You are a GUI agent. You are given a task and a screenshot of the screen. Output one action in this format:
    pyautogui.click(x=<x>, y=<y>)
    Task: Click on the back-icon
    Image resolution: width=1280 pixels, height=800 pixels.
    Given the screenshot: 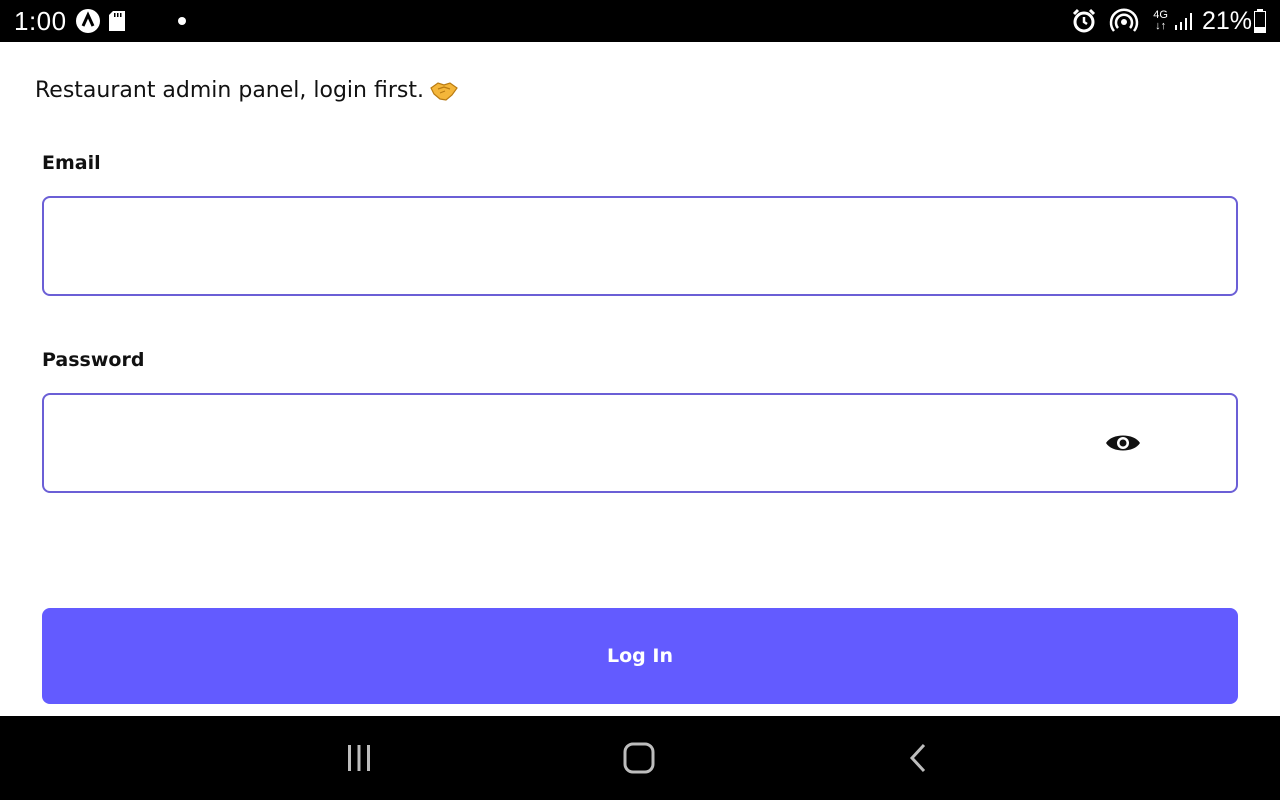 What is the action you would take?
    pyautogui.click(x=917, y=758)
    